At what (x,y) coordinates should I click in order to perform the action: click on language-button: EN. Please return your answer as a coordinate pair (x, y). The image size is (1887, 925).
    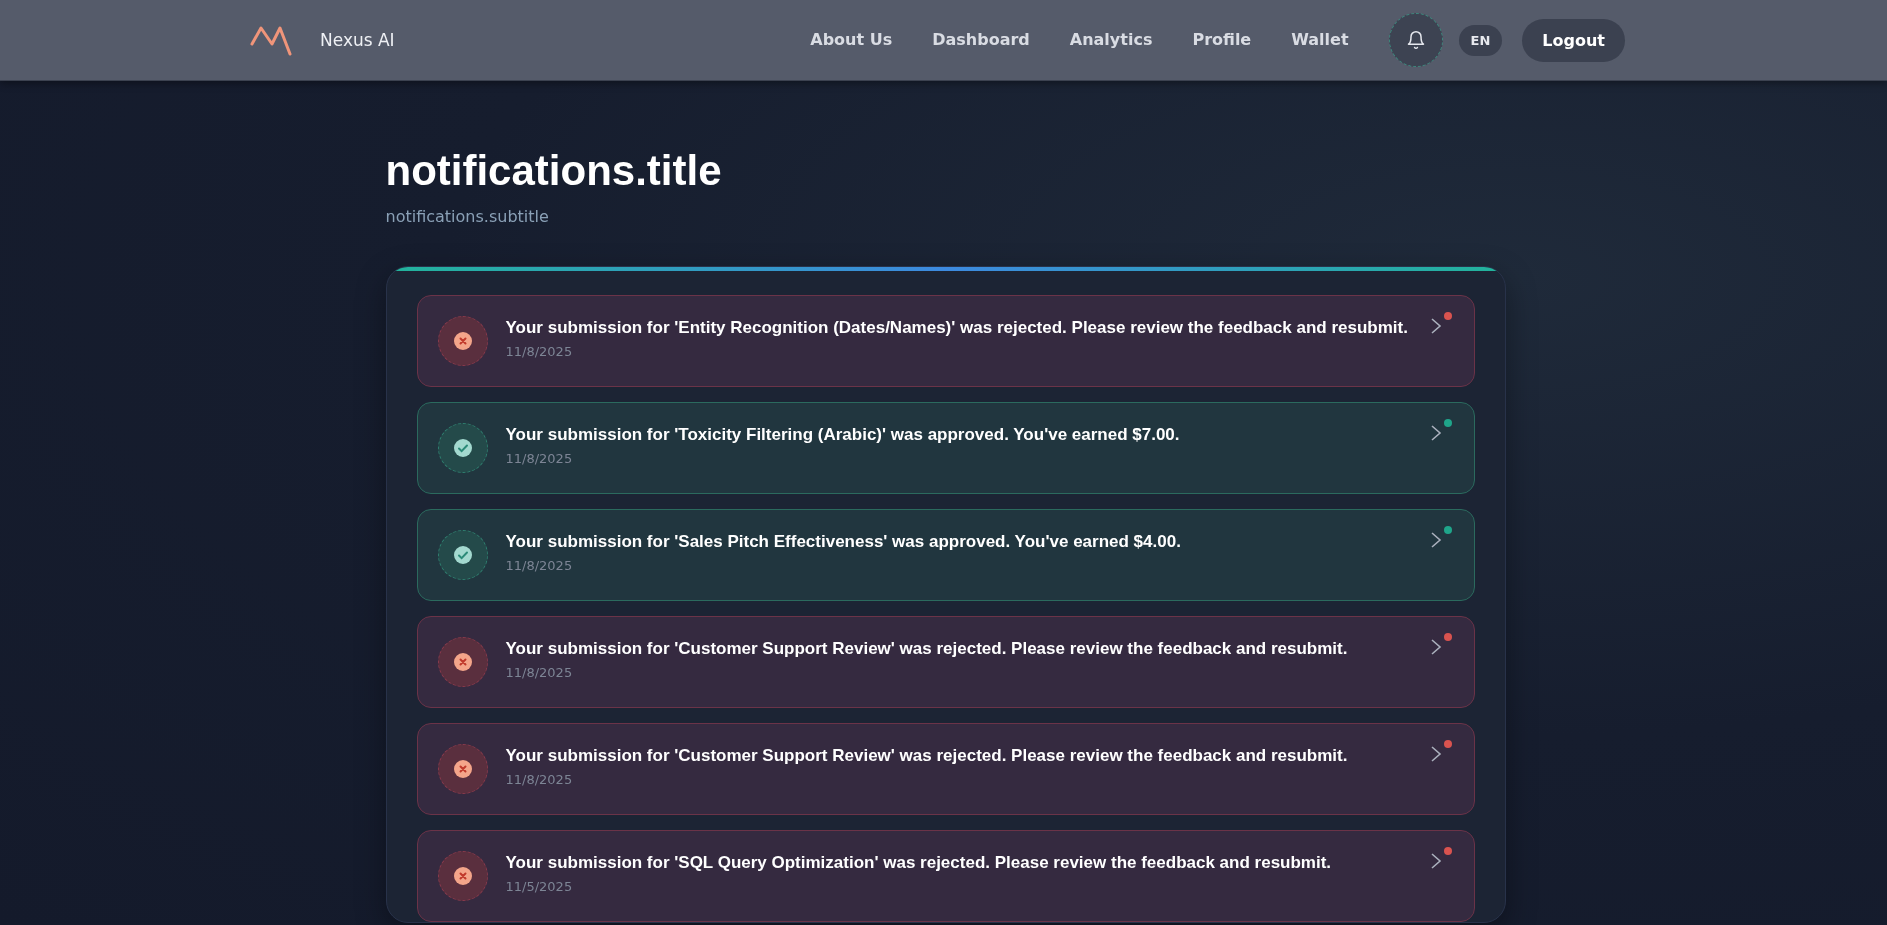
    Looking at the image, I should click on (1480, 40).